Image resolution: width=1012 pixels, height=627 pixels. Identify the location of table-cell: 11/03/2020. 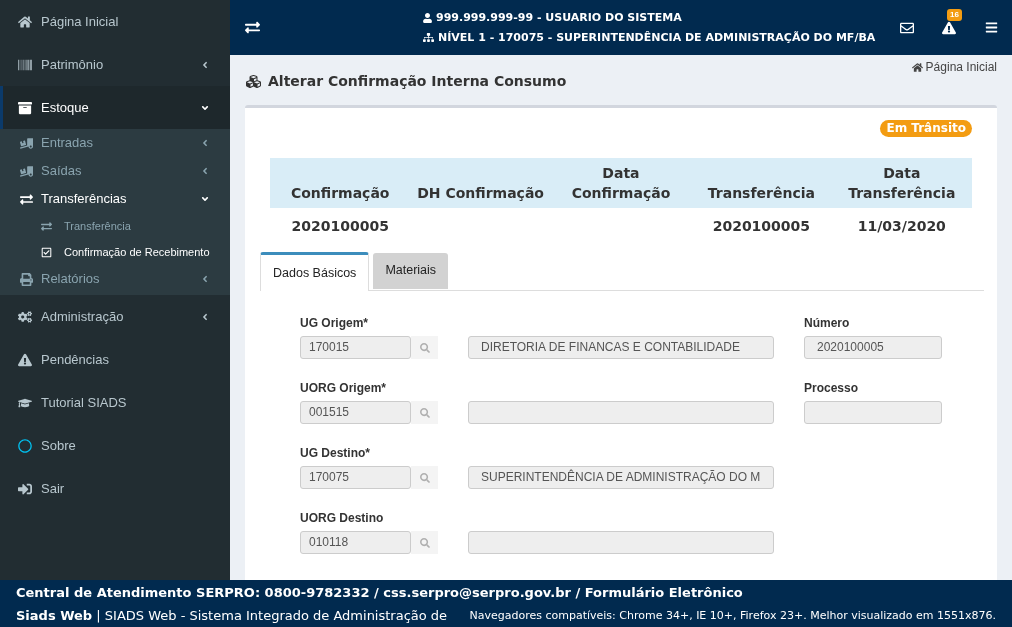
(901, 226).